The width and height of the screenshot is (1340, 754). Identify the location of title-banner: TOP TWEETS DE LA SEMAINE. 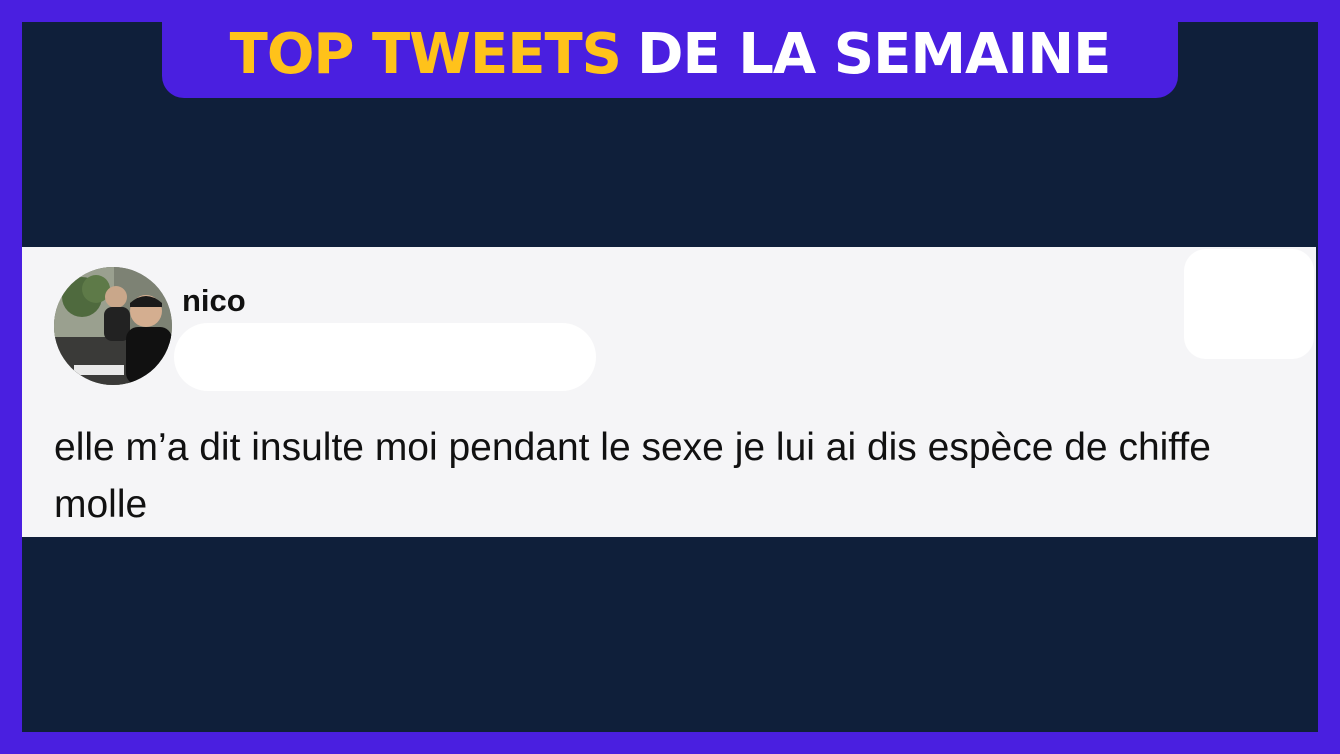
(670, 55).